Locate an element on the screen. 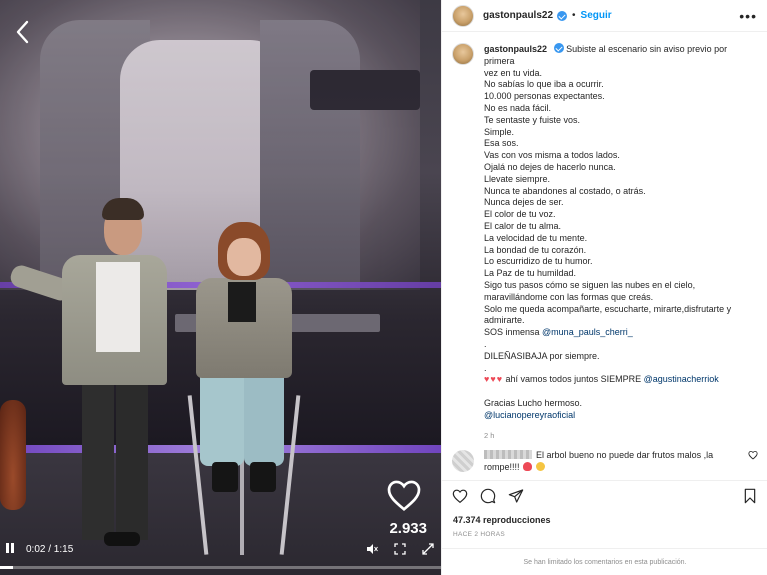 The width and height of the screenshot is (767, 575). mention-link: @muna_pauls_cherri_ is located at coordinates (587, 332).